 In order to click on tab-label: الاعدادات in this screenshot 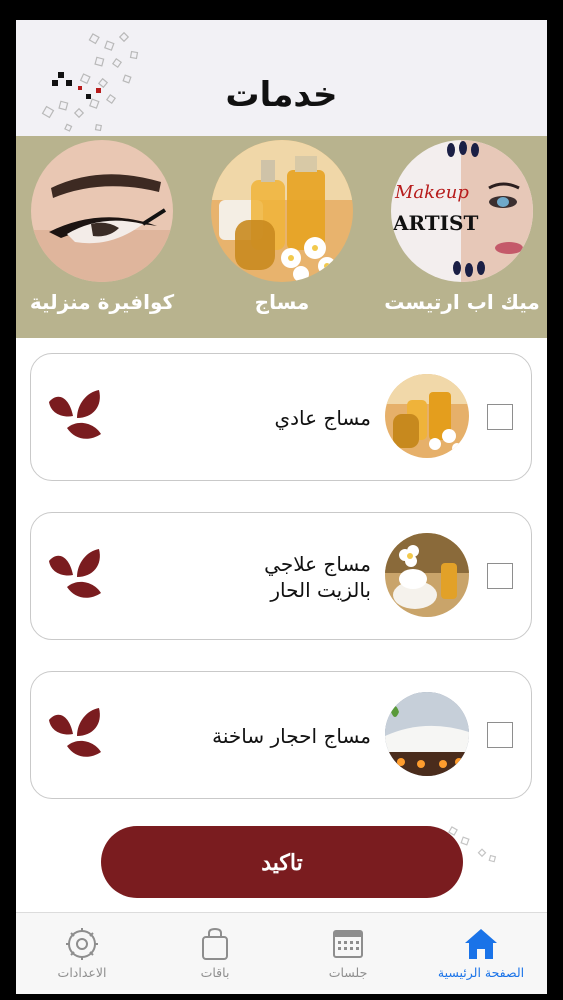, I will do `click(82, 972)`.